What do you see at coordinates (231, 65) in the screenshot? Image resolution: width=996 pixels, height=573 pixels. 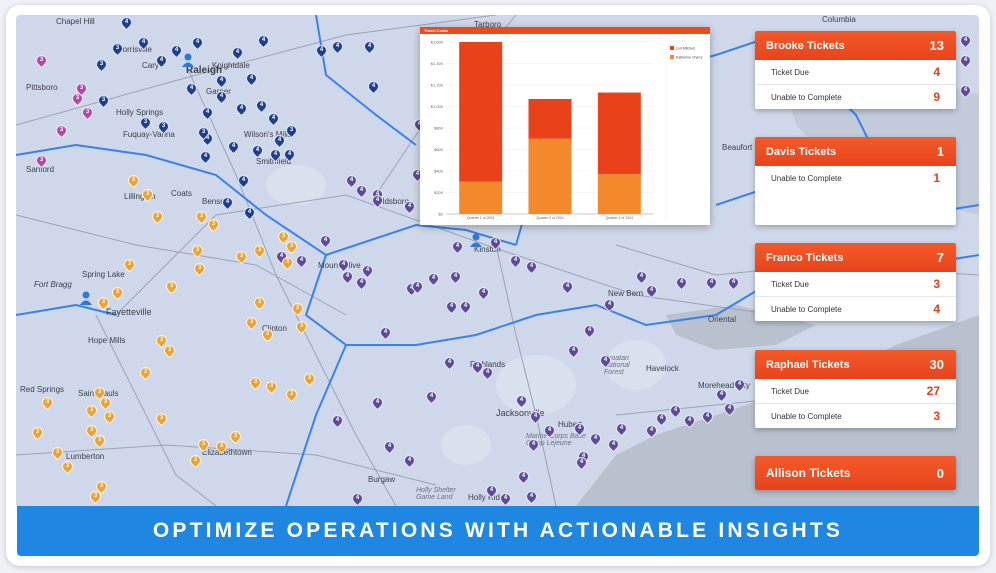 I see `city-label: Knightdale` at bounding box center [231, 65].